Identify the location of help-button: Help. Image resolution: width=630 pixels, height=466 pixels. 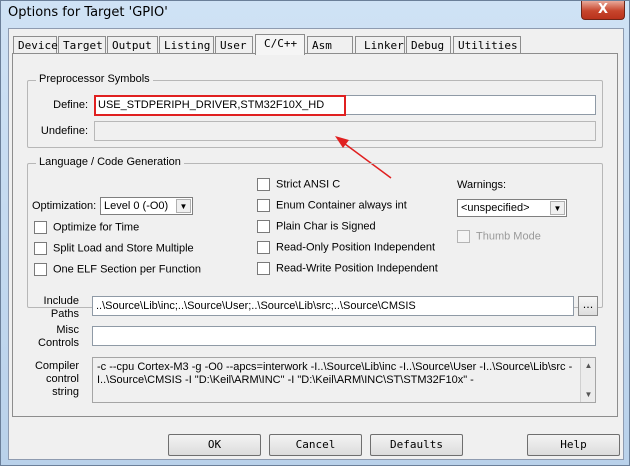
(573, 445).